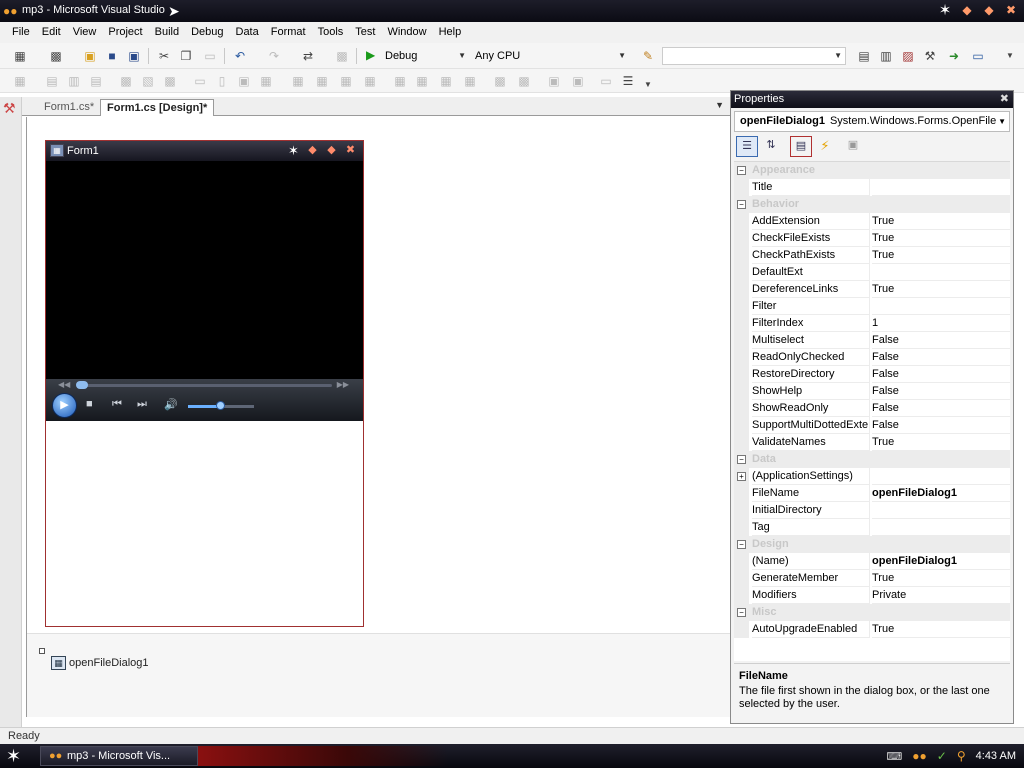  What do you see at coordinates (9, 108) in the screenshot?
I see `toolbox-icon: ⚒` at bounding box center [9, 108].